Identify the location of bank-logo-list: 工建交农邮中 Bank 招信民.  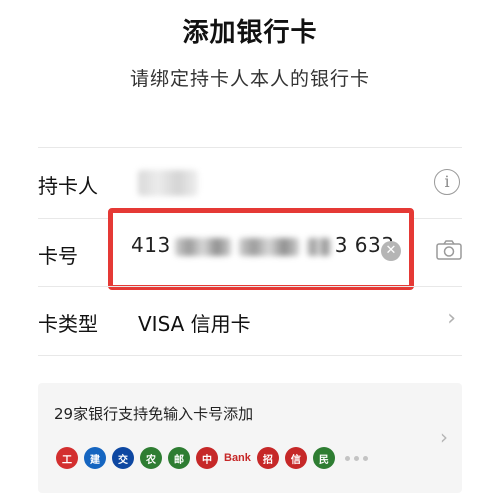
(212, 458).